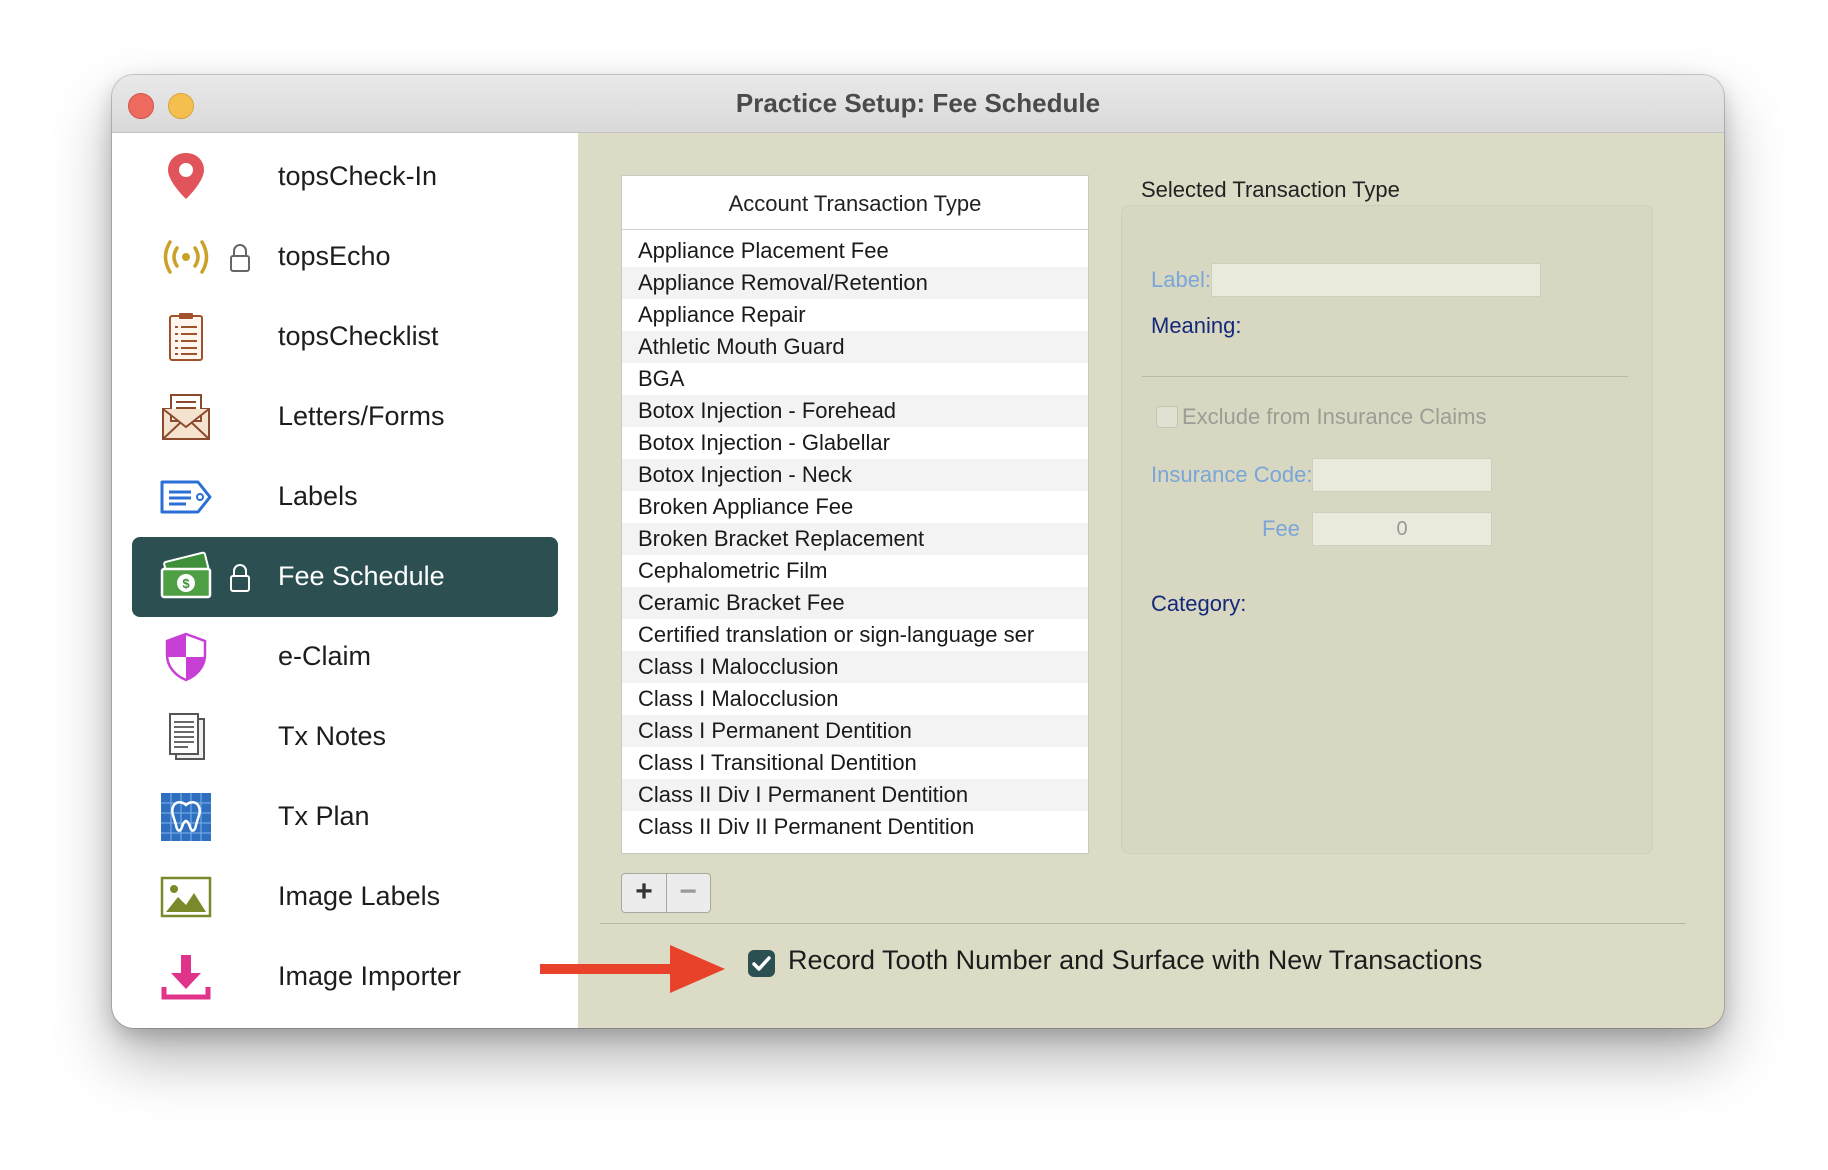 This screenshot has width=1828, height=1170. I want to click on table-row: Ceramic Bracket Fee, so click(855, 603).